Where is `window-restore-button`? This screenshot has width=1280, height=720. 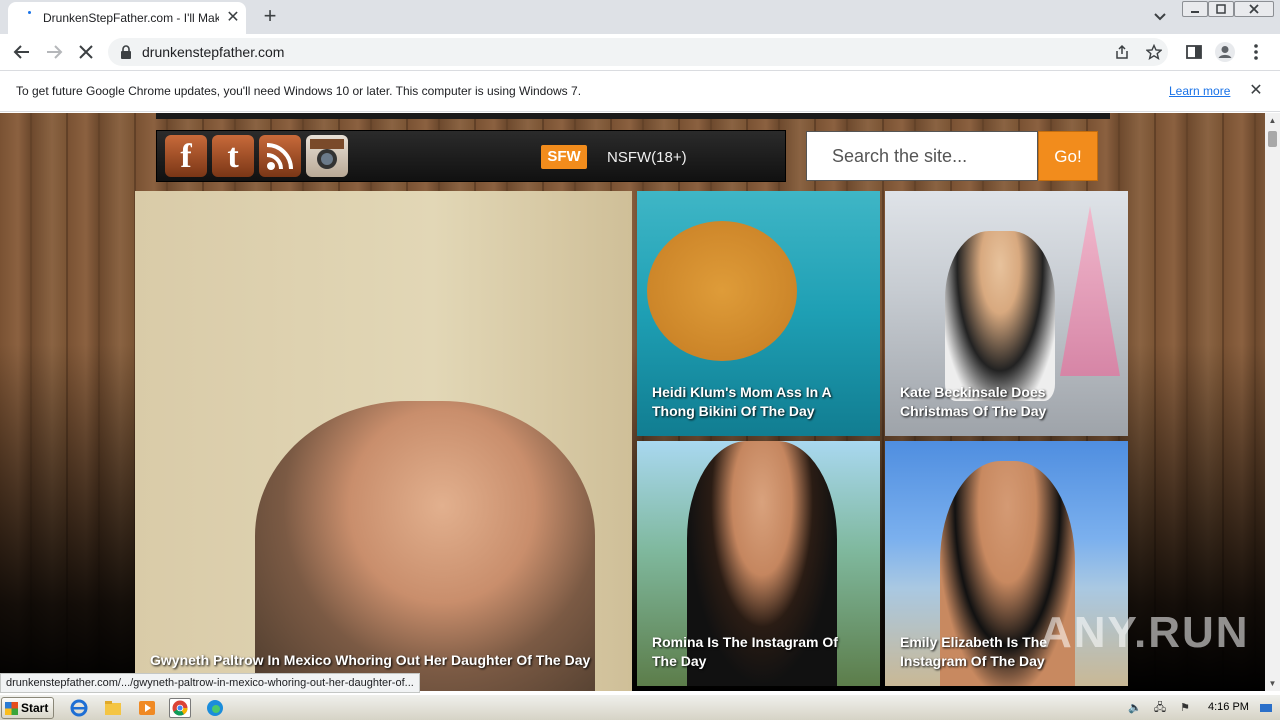
window-restore-button is located at coordinates (1221, 9).